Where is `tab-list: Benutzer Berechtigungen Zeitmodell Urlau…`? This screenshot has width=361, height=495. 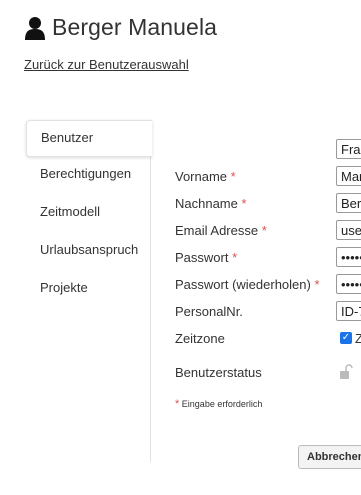 tab-list: Benutzer Berechtigungen Zeitmodell Urlau… is located at coordinates (89, 214).